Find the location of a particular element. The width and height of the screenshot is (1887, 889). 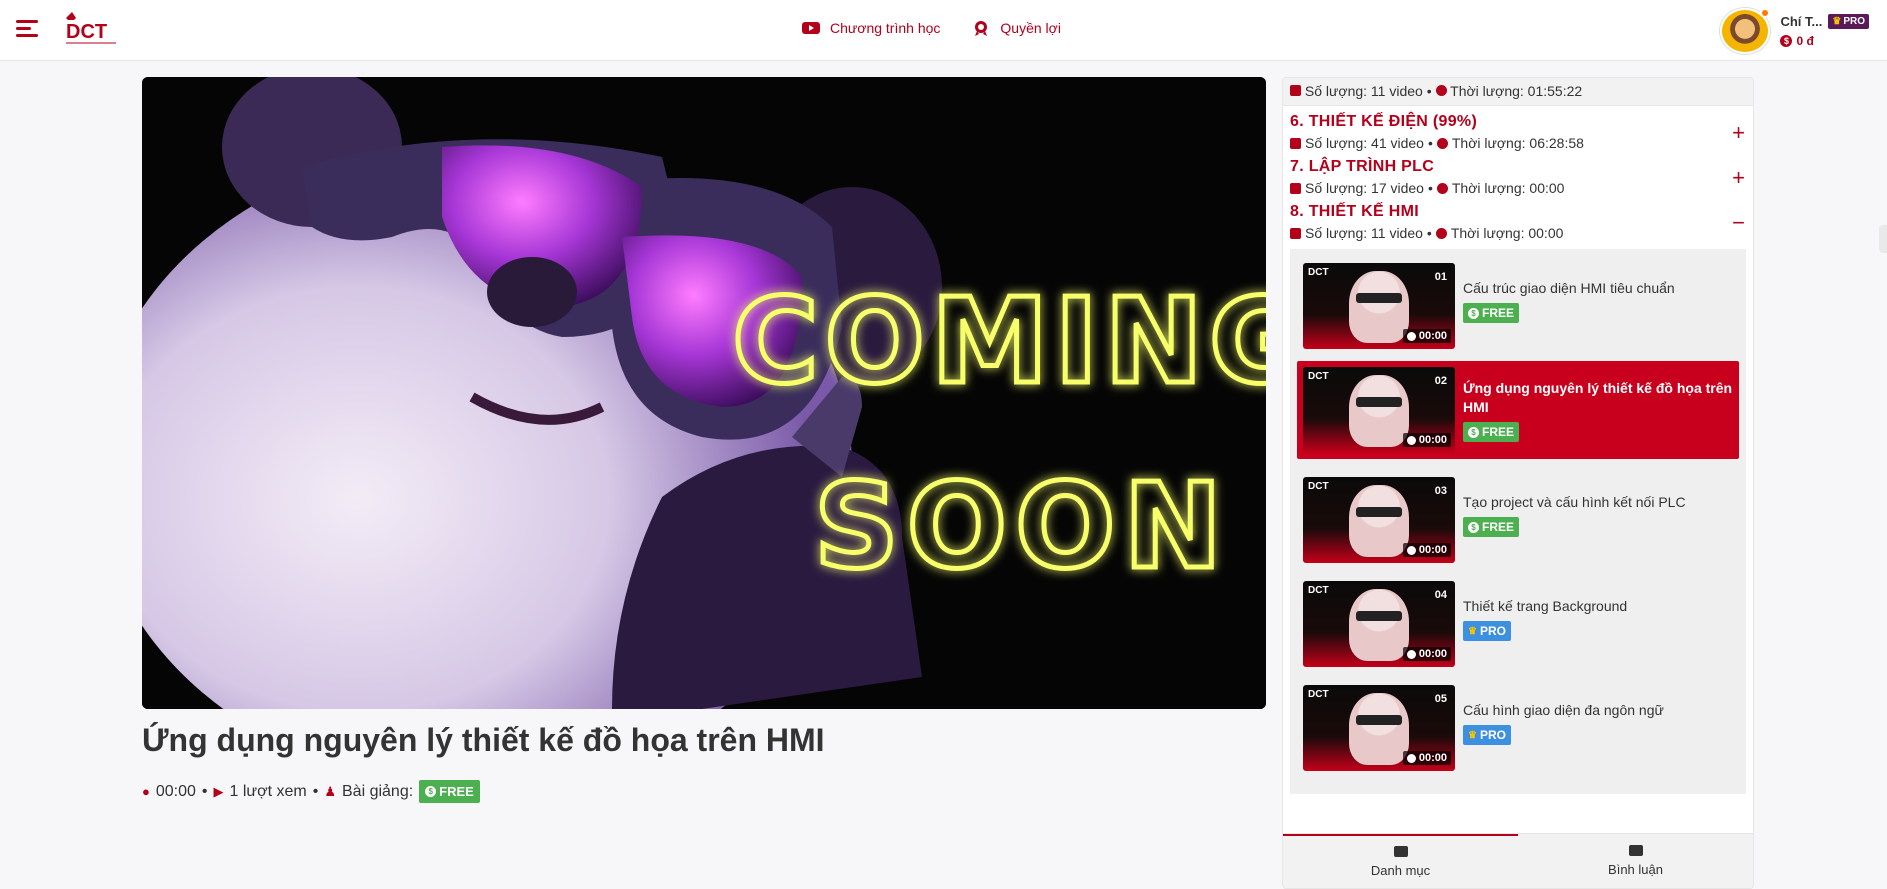

wallet-balance: $ 0 đ is located at coordinates (1824, 41).